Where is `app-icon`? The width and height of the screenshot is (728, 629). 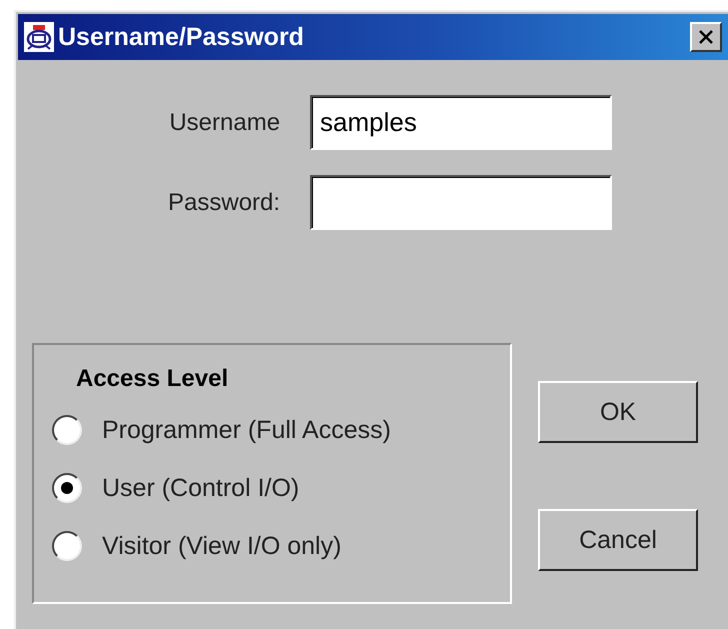 app-icon is located at coordinates (39, 37).